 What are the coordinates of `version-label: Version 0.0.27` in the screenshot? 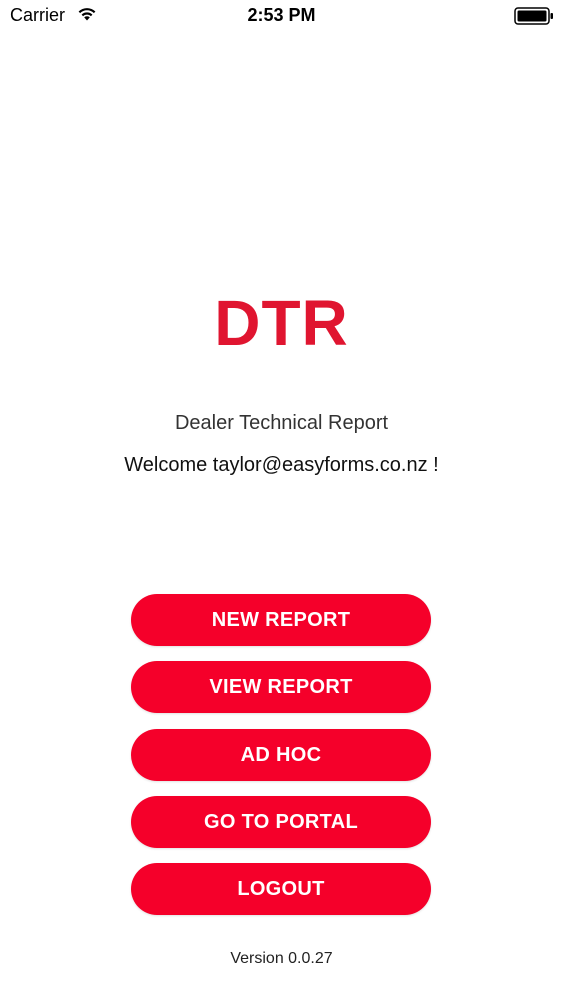 It's located at (281, 958).